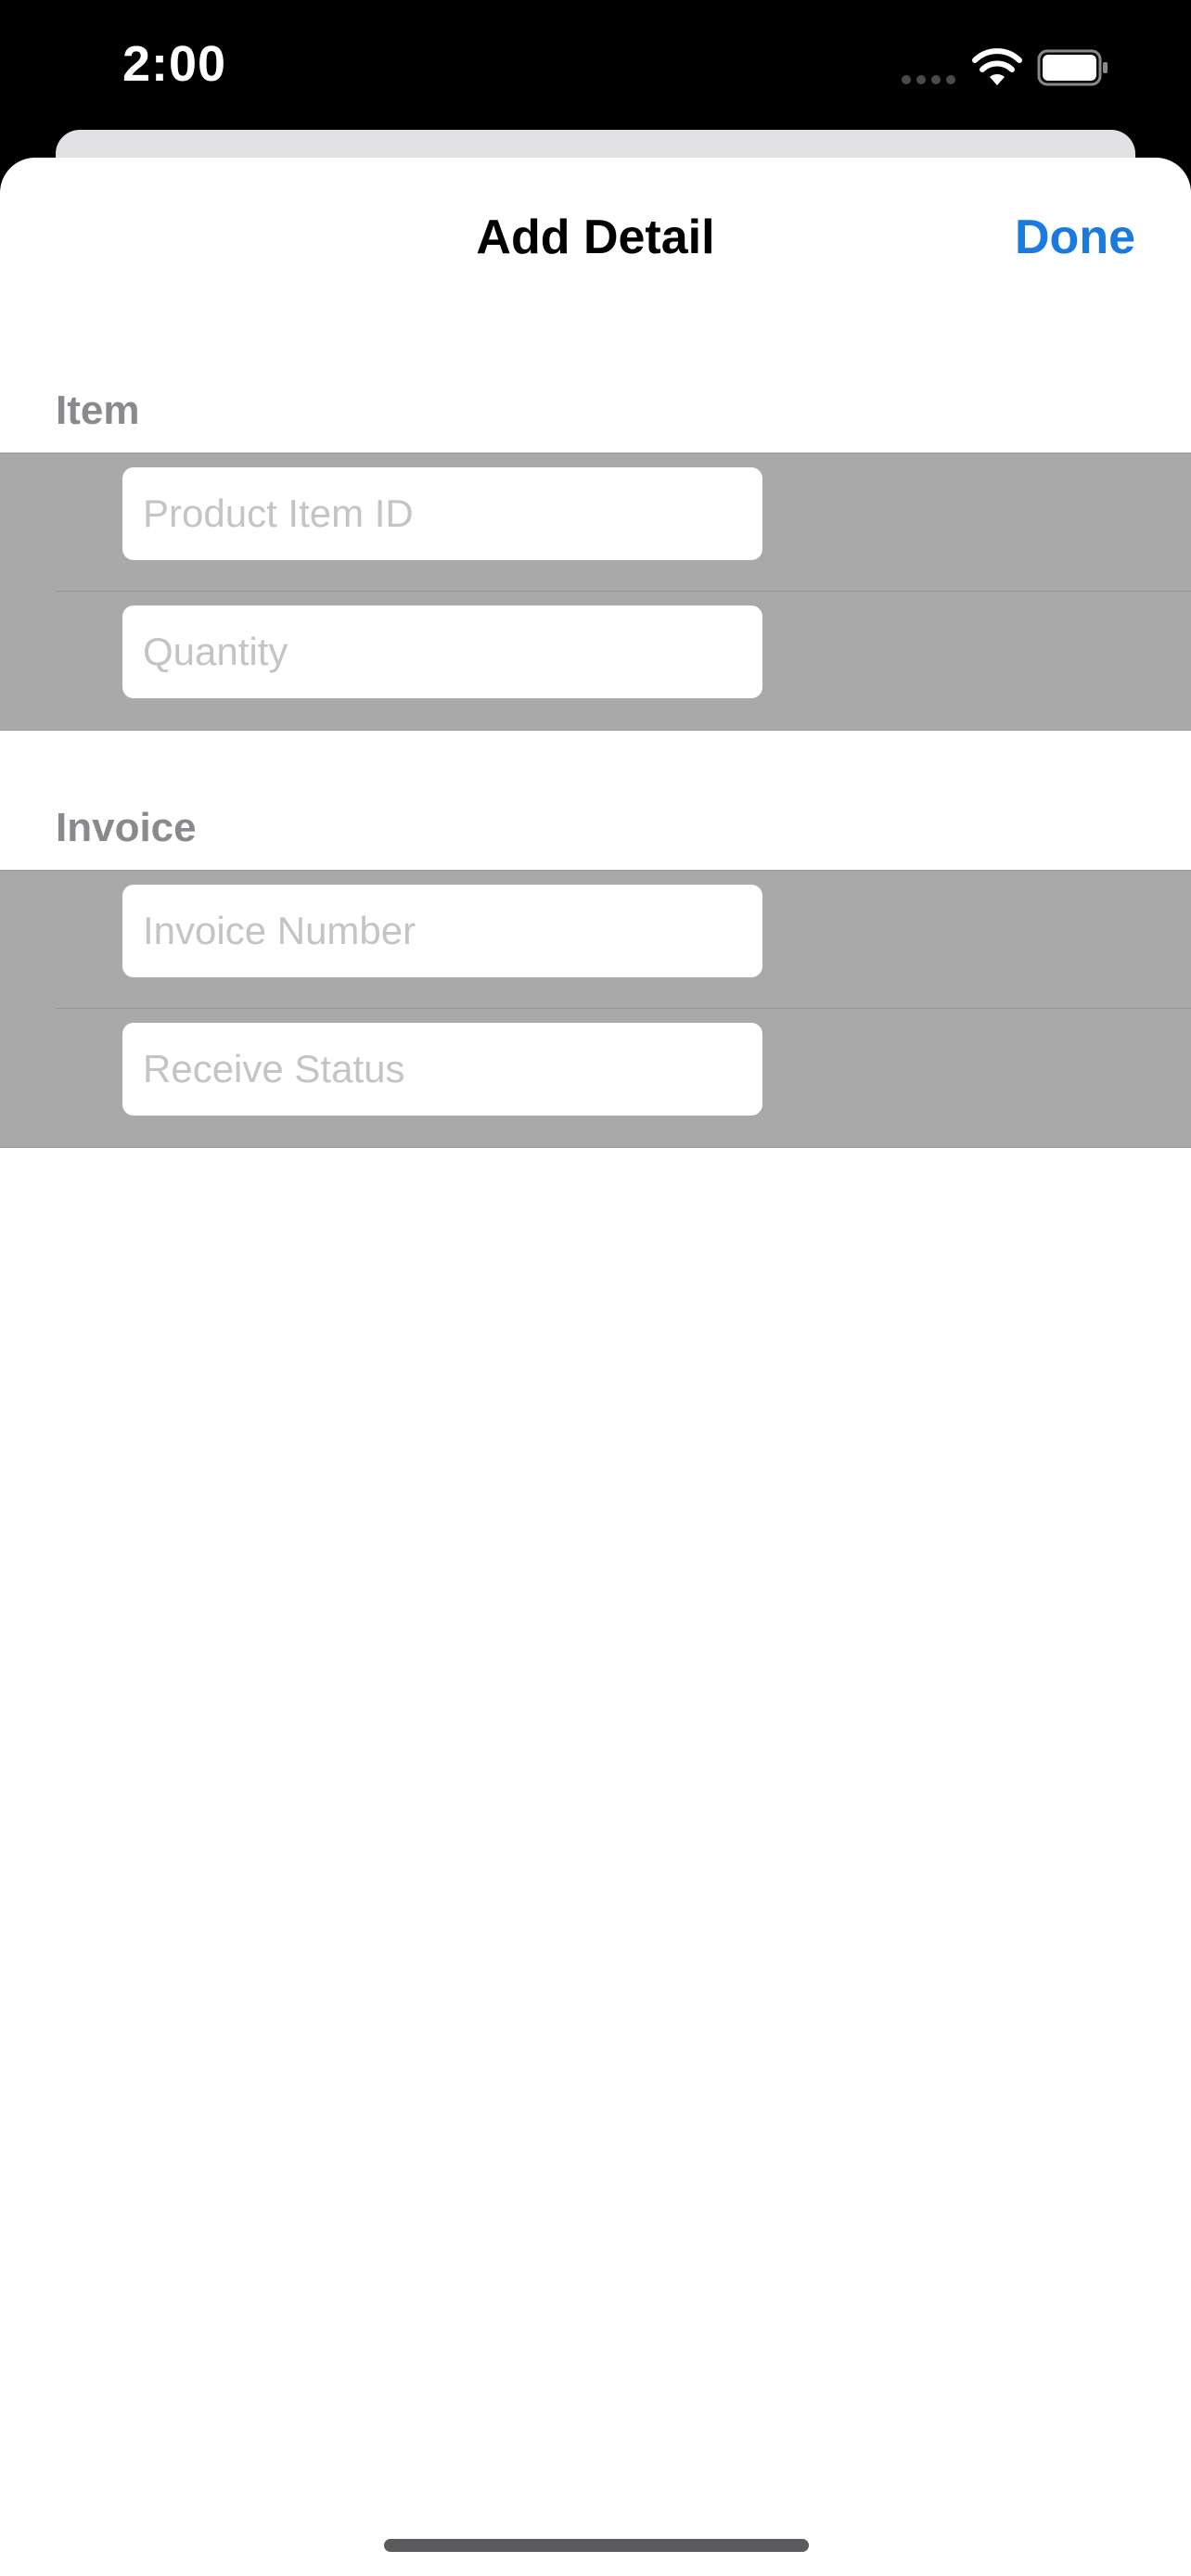 This screenshot has width=1191, height=2576. What do you see at coordinates (442, 1069) in the screenshot?
I see `receive-status-field` at bounding box center [442, 1069].